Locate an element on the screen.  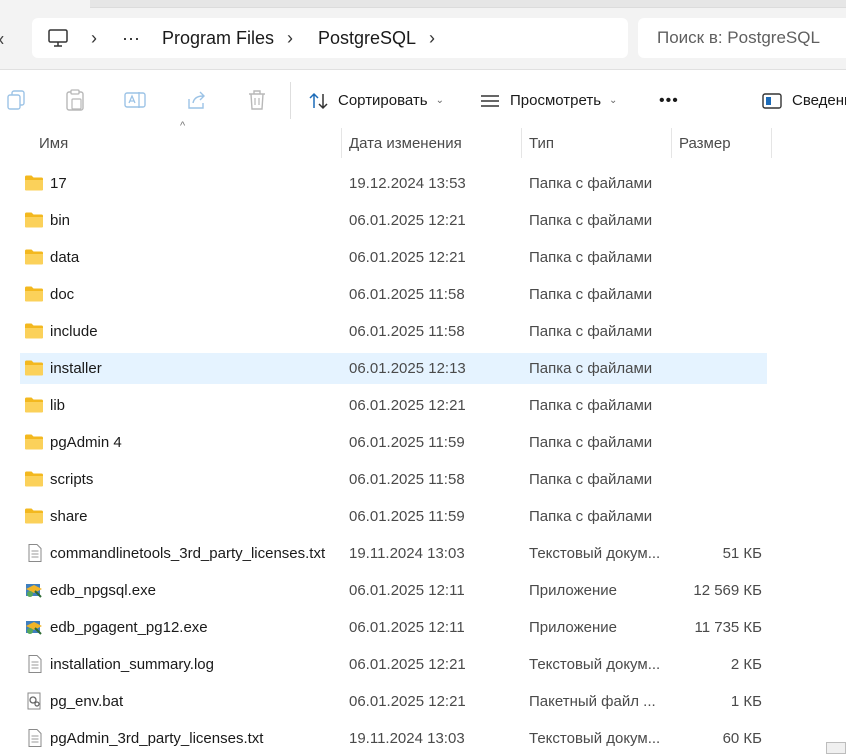
file-date: 19.12.2024 13:53 is located at coordinates (407, 183).